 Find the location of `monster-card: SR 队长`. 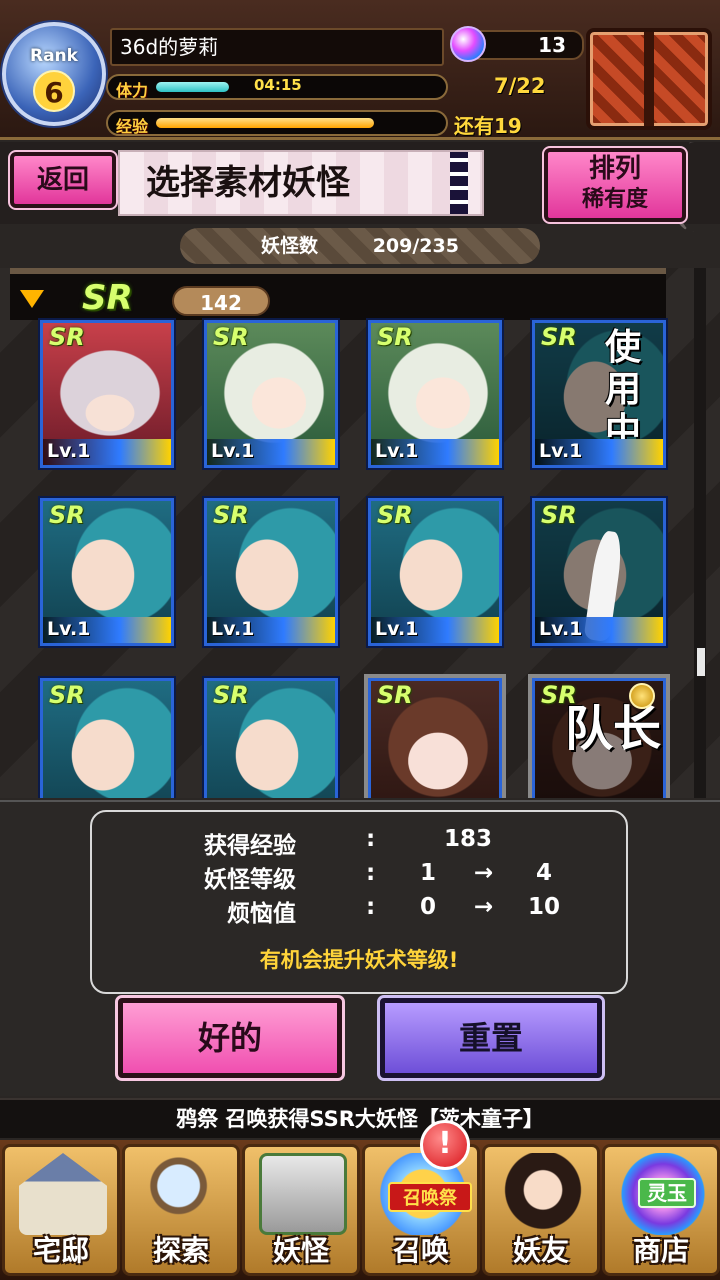

monster-card: SR 队长 is located at coordinates (599, 736).